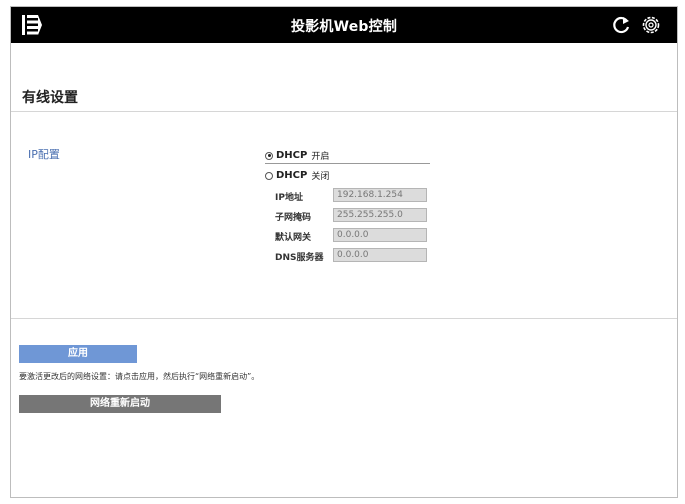  I want to click on radio-selected-icon, so click(269, 155).